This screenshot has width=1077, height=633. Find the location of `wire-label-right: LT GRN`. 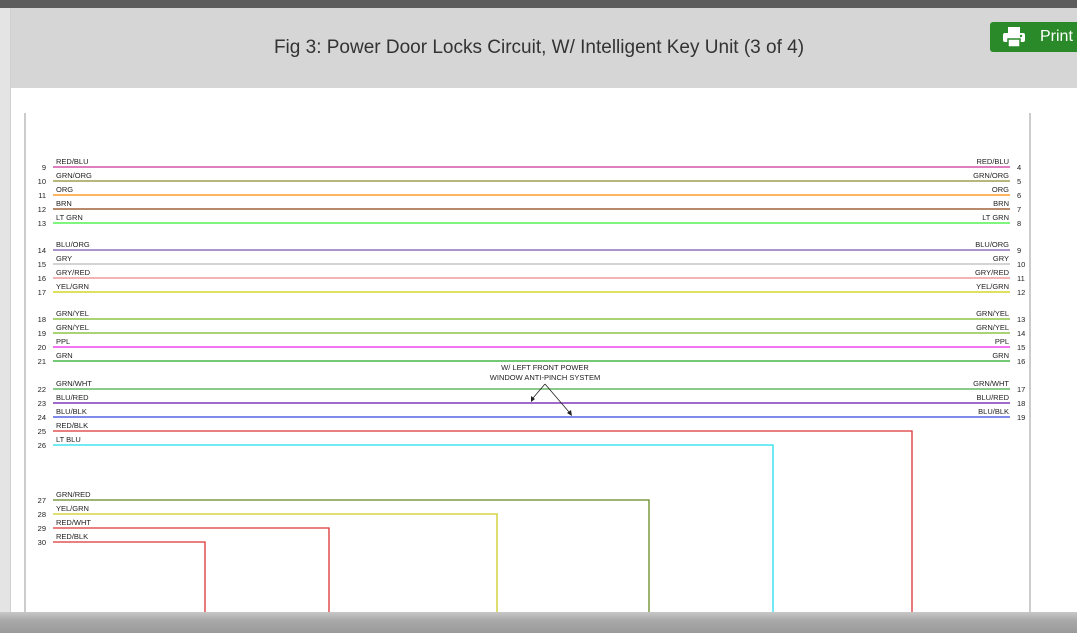

wire-label-right: LT GRN is located at coordinates (995, 217).